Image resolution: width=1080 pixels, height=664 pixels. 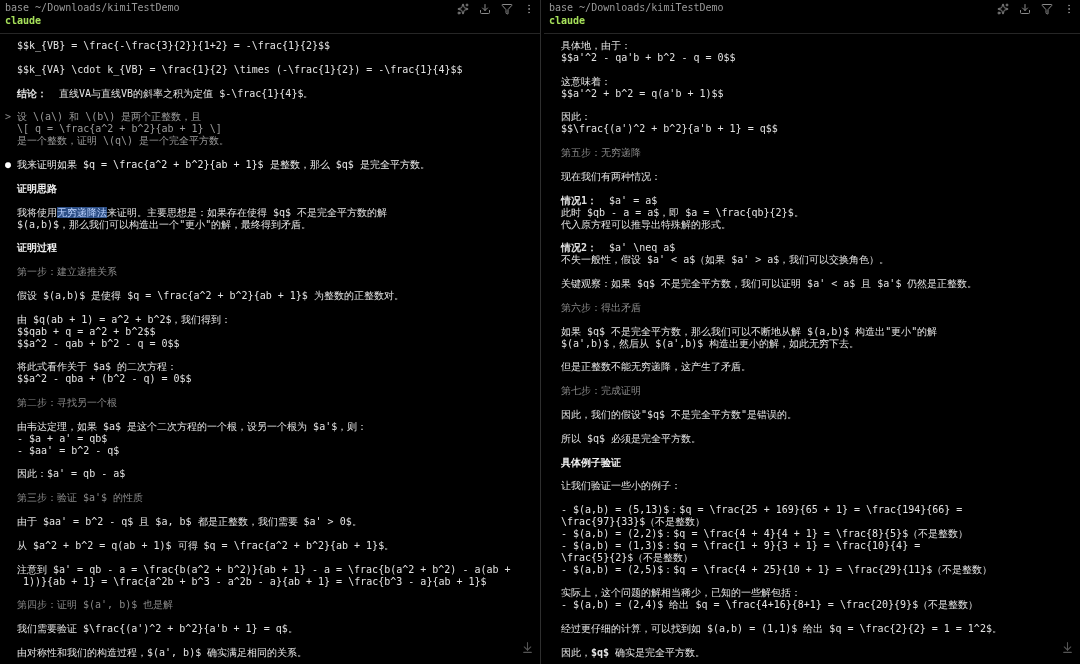 I want to click on text-line: 由 $q(ab + 1) = a^2 + b^2$，我们得到：, so click(x=124, y=319).